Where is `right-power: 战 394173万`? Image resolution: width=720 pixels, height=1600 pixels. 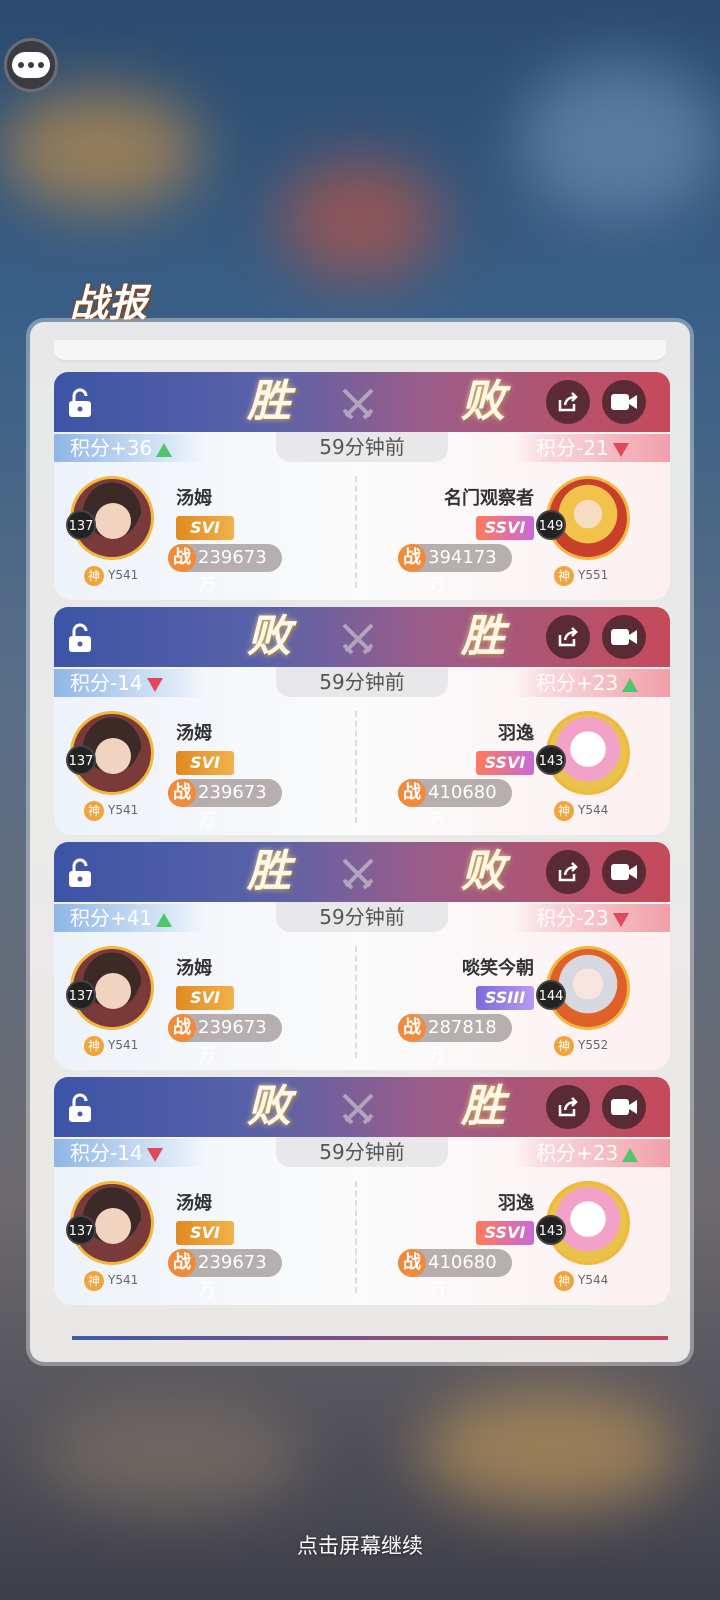
right-power: 战 394173万 is located at coordinates (455, 570).